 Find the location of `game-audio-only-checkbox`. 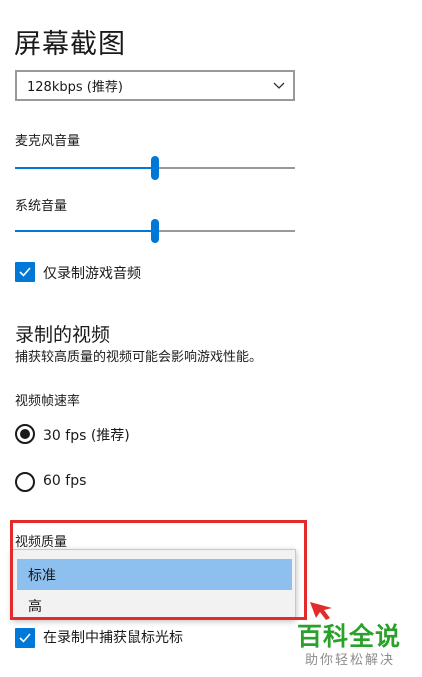

game-audio-only-checkbox is located at coordinates (25, 272).